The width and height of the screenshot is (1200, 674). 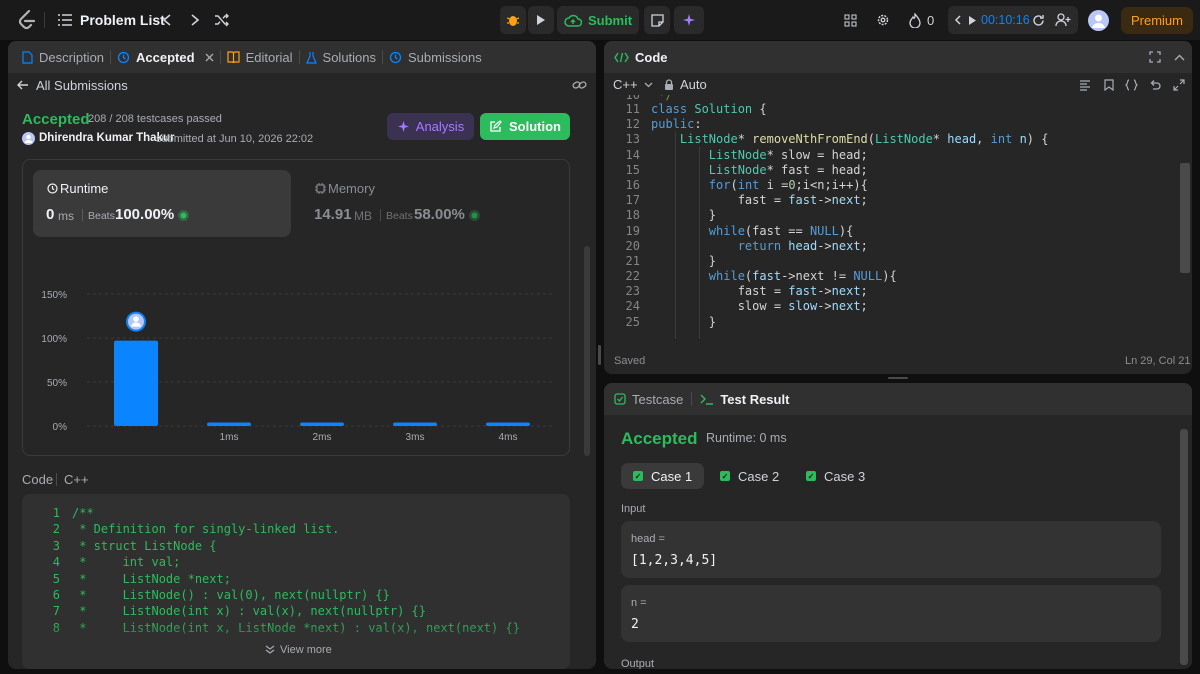 I want to click on run-button, so click(x=541, y=20).